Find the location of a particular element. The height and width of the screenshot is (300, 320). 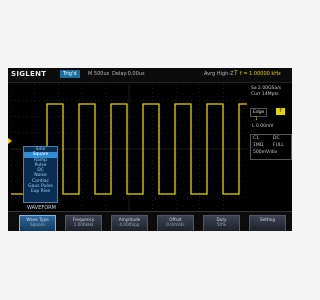

memory-depth: Curr 14Mpts is located at coordinates (265, 94).